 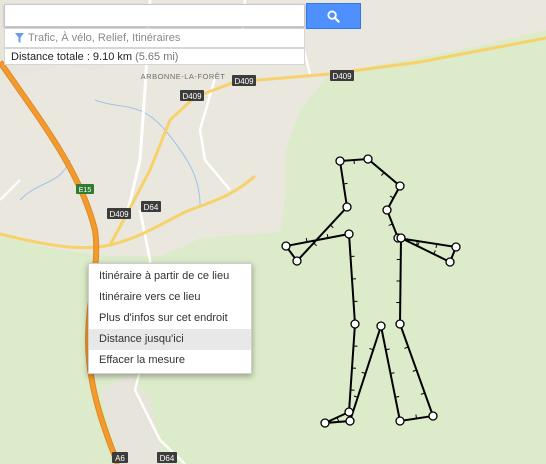 I want to click on distance-total: Distance totale : 9.10 km, so click(x=72, y=56).